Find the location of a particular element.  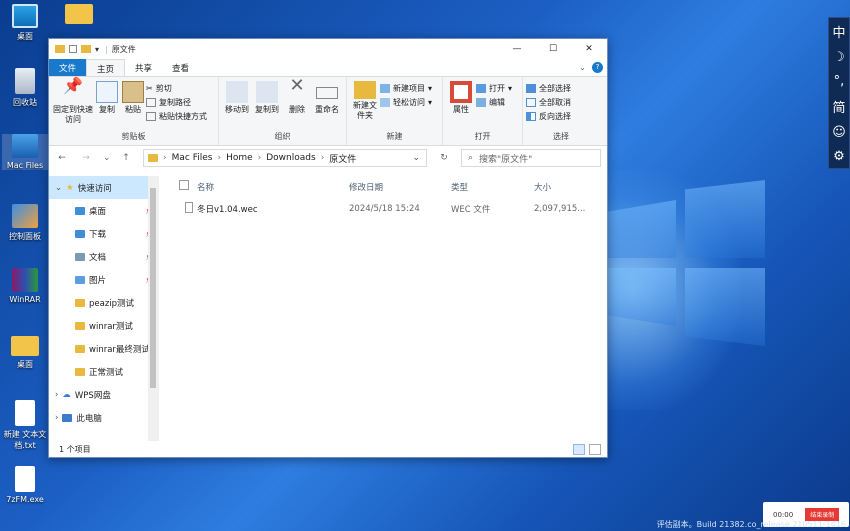

column-name: 名称 is located at coordinates (268, 187).